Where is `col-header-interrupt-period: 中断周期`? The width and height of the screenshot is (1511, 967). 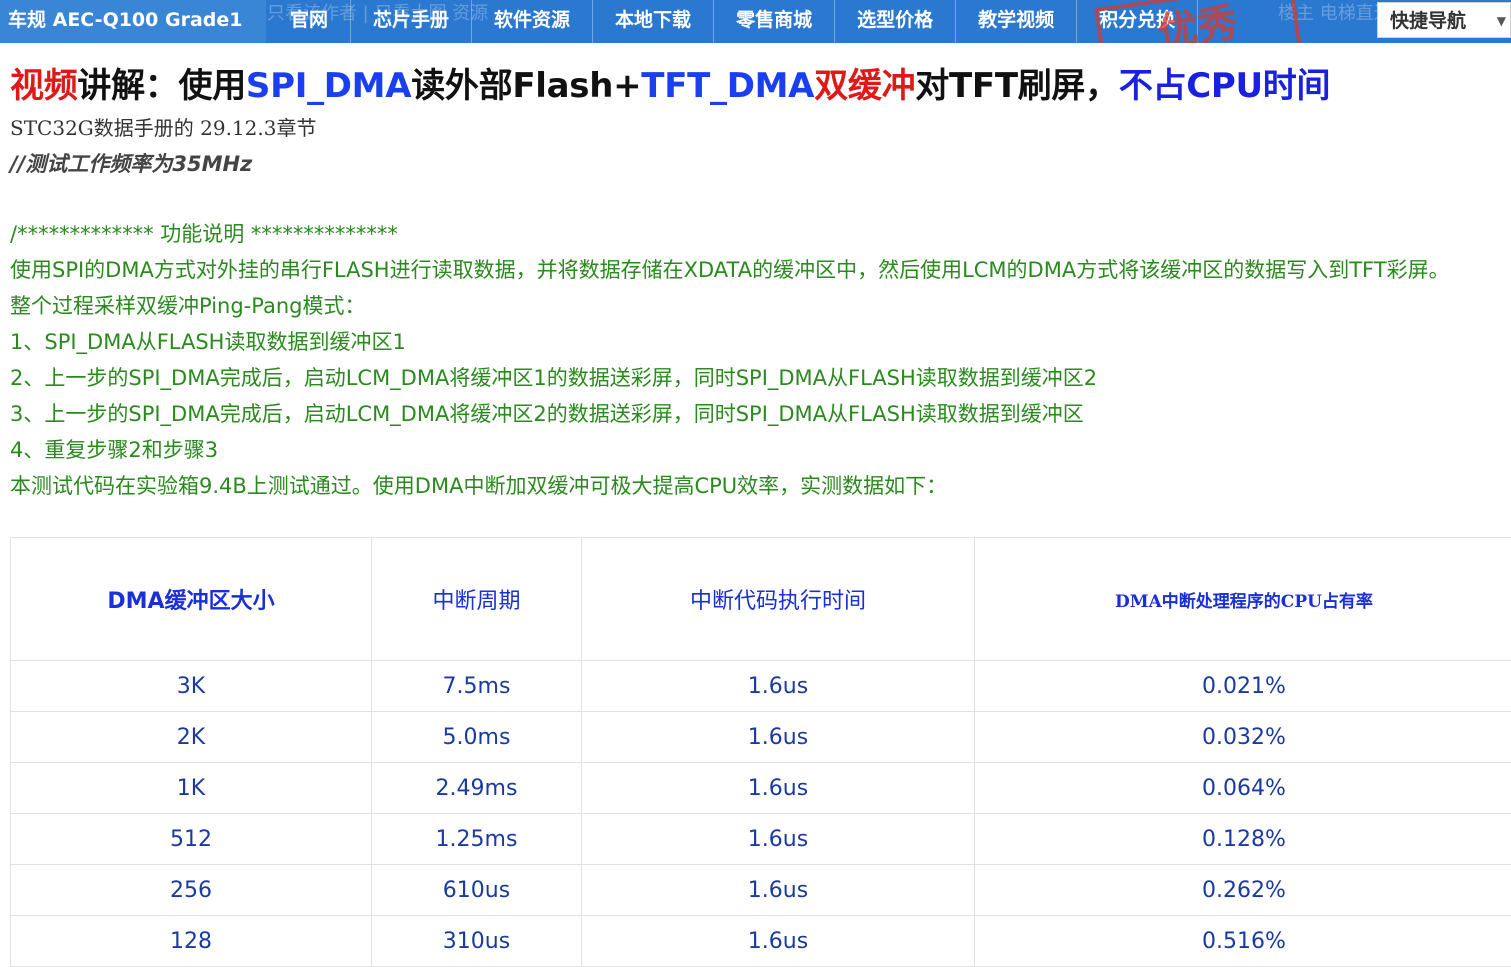
col-header-interrupt-period: 中断周期 is located at coordinates (477, 599).